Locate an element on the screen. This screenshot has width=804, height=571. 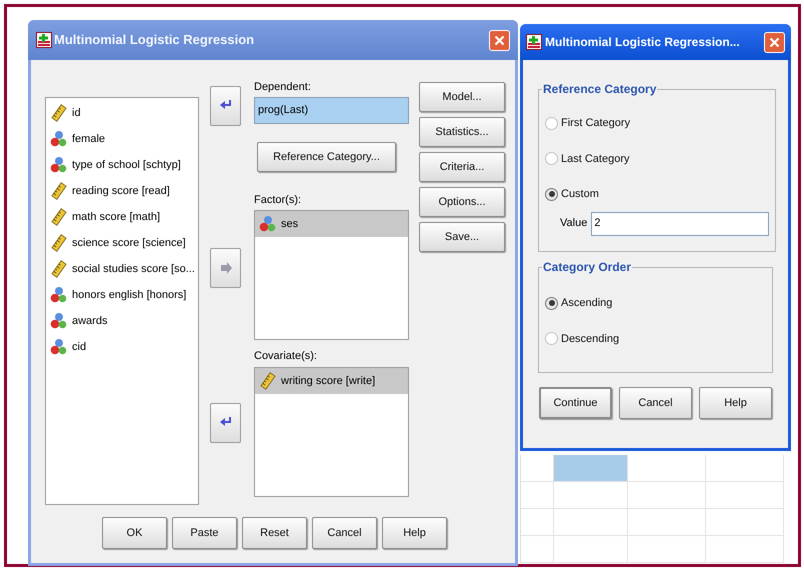
group-title: Category Order is located at coordinates (587, 267).